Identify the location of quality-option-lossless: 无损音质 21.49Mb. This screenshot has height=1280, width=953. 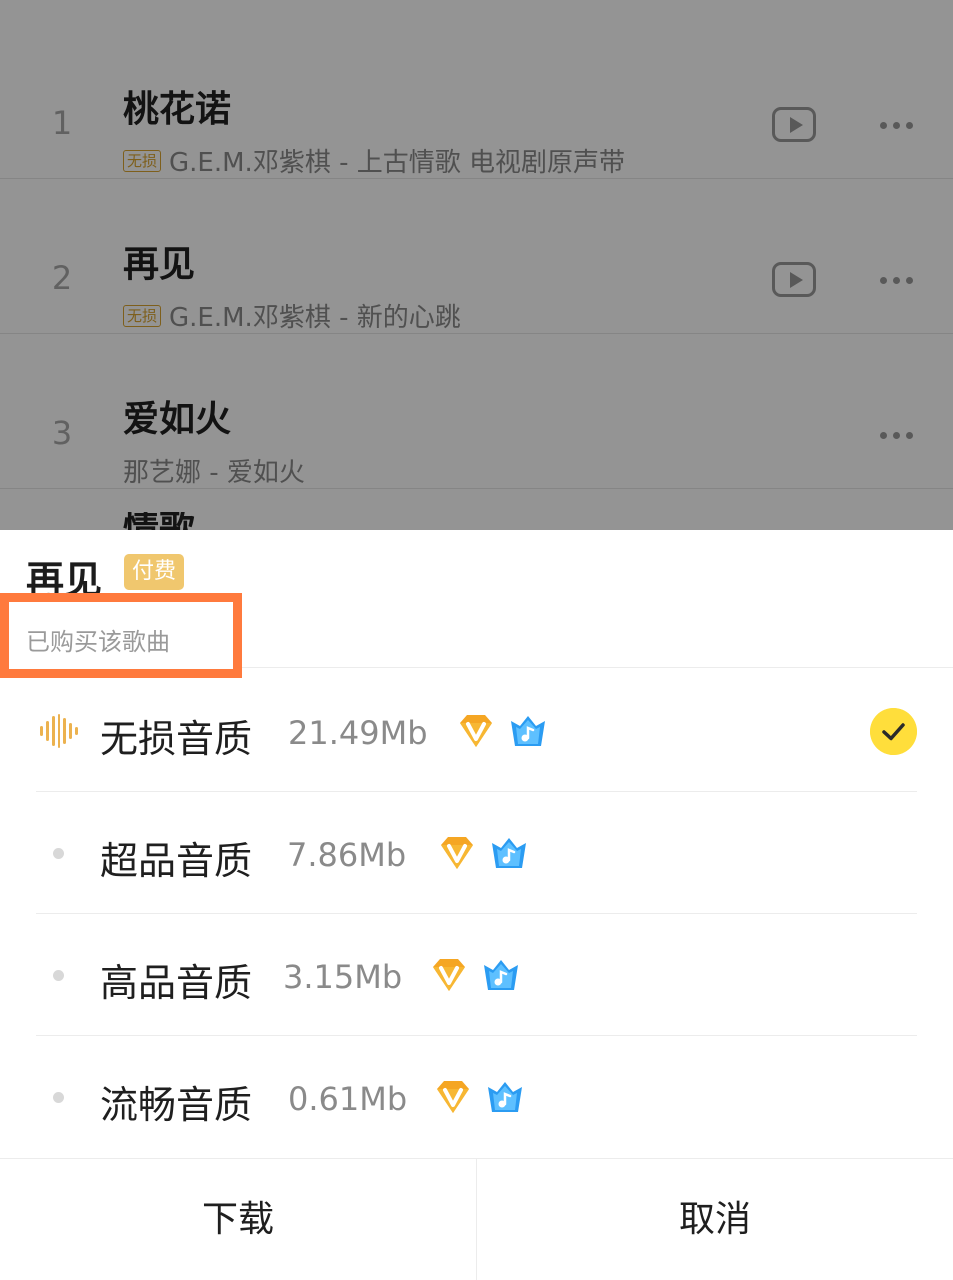
(476, 731).